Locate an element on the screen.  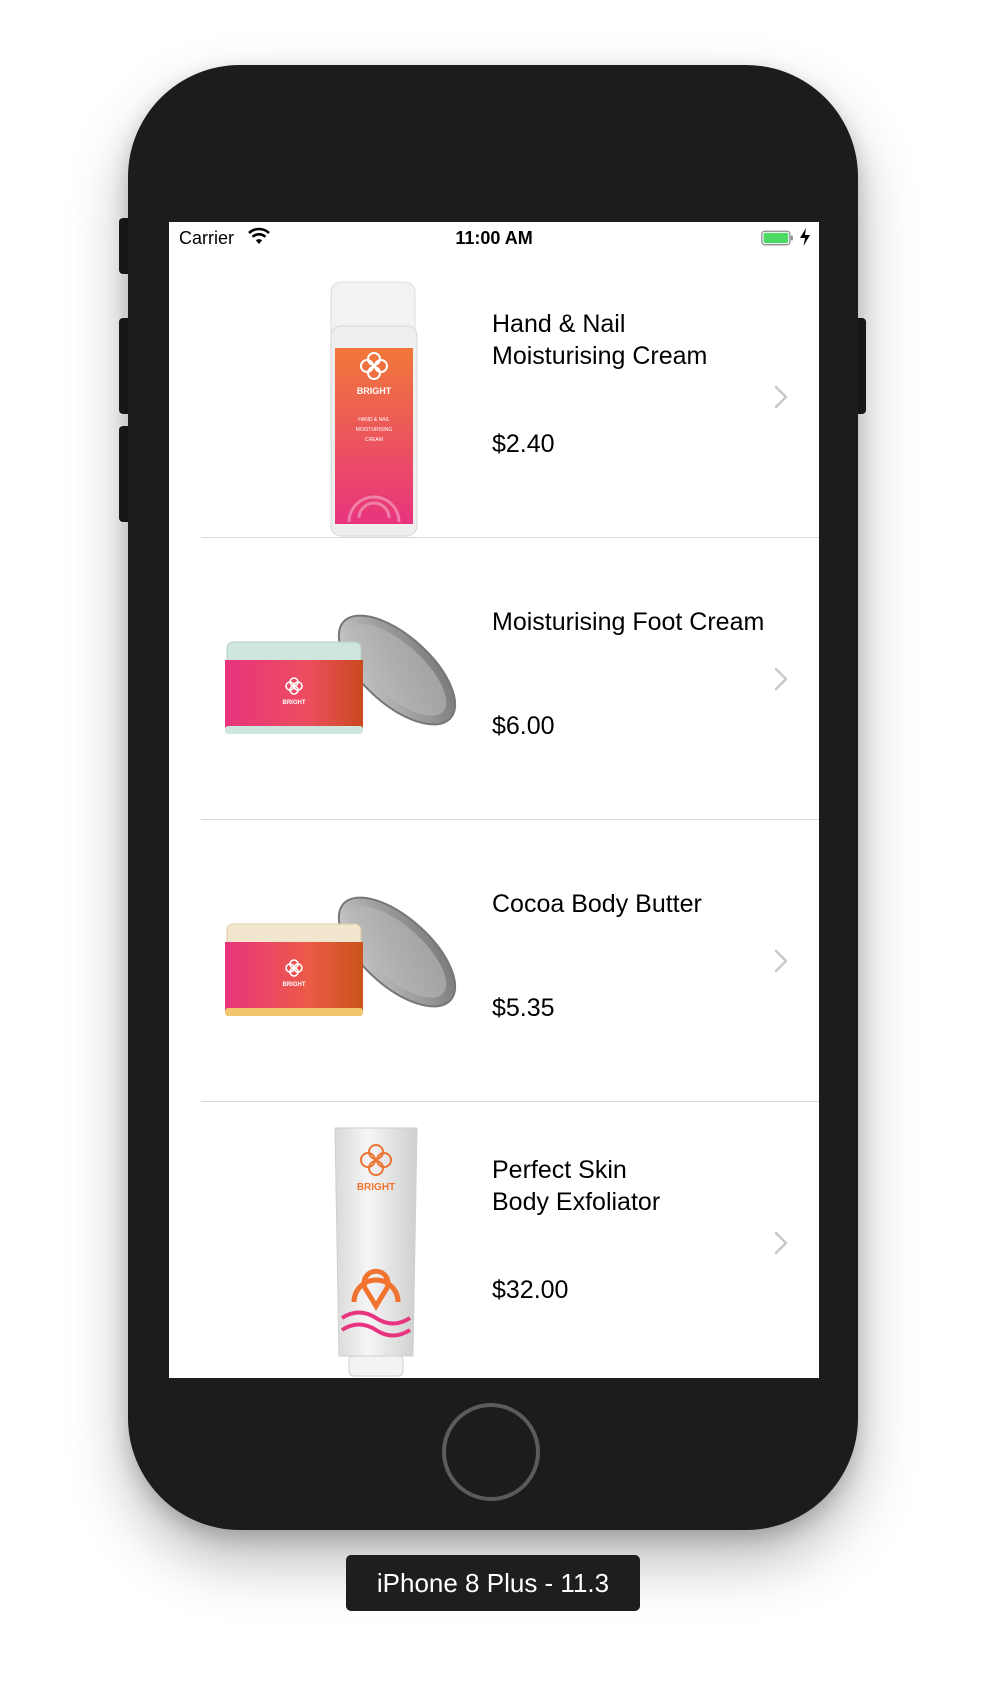
product-name: Moisturising Foot Cream is located at coordinates (628, 622).